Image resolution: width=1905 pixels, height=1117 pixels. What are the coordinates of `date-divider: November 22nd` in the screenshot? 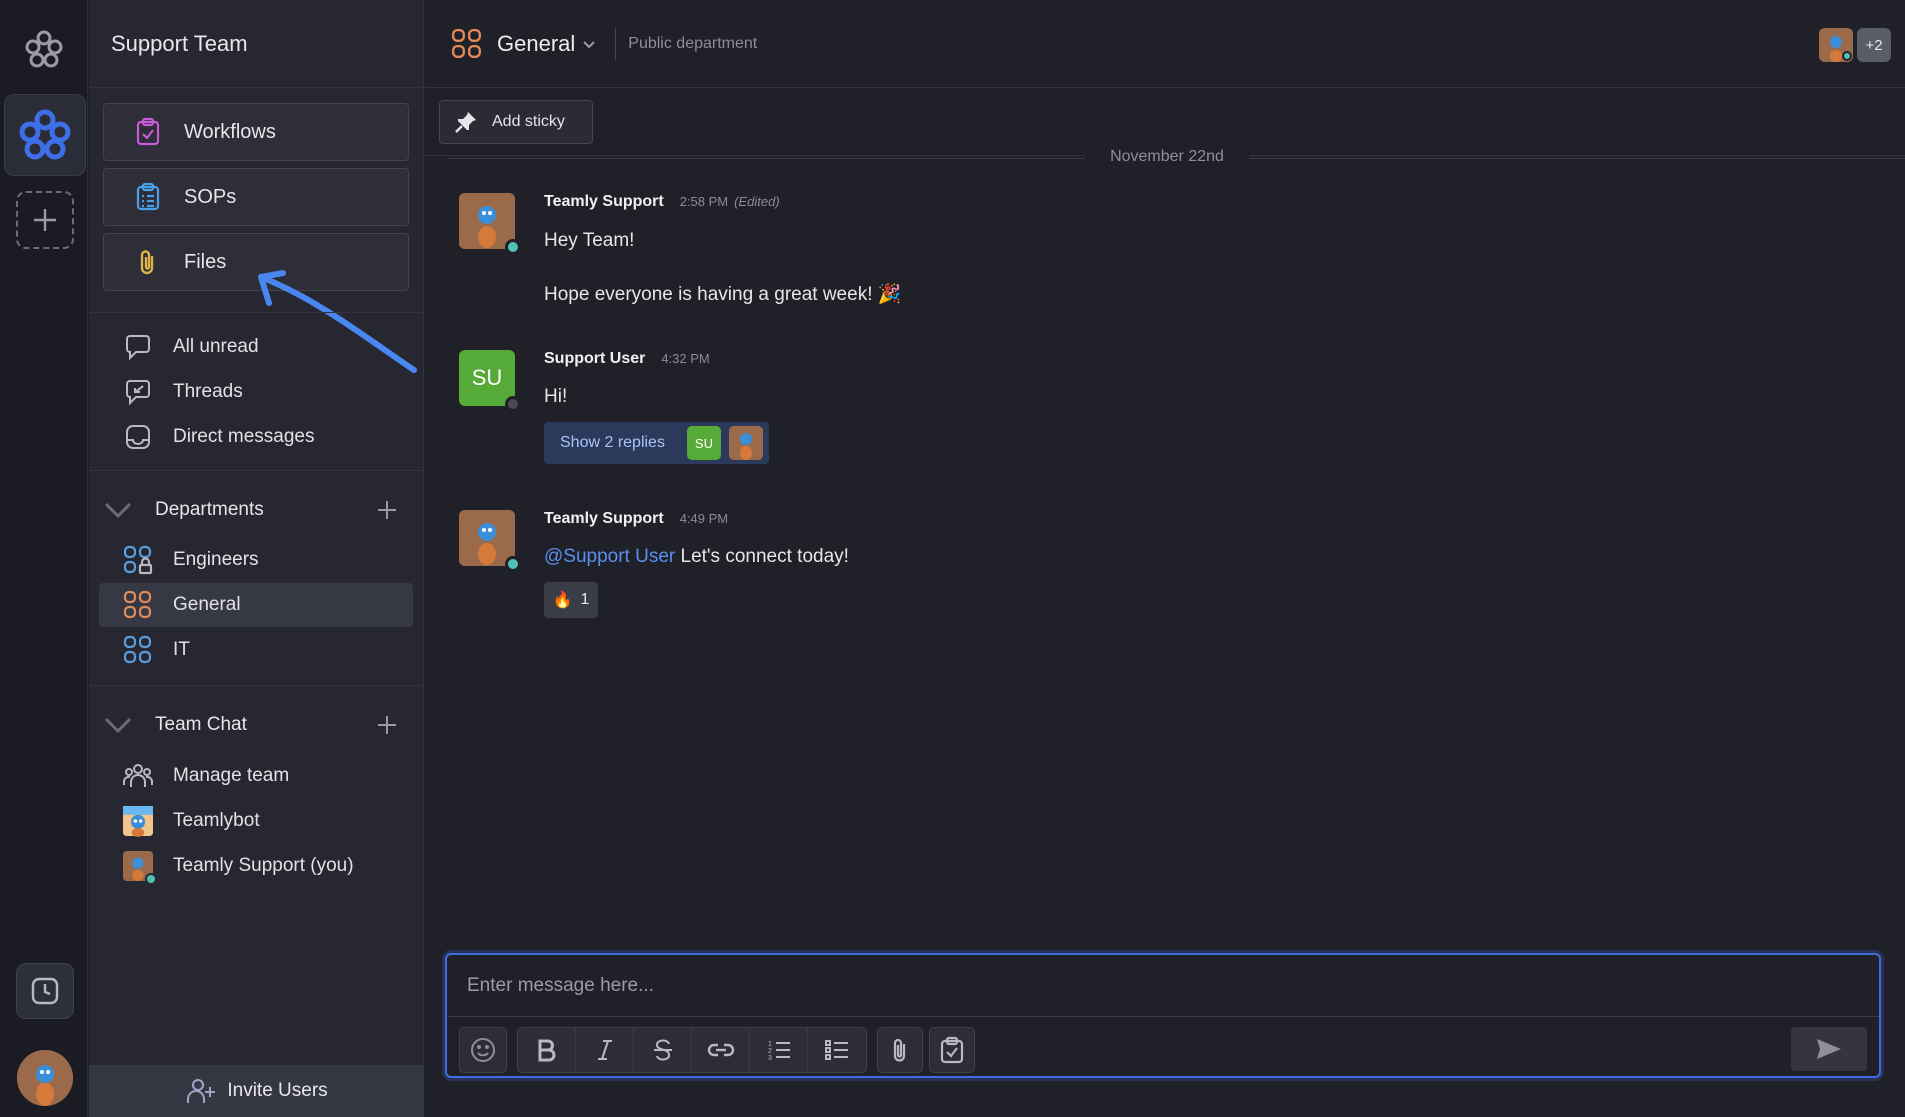 It's located at (1167, 157).